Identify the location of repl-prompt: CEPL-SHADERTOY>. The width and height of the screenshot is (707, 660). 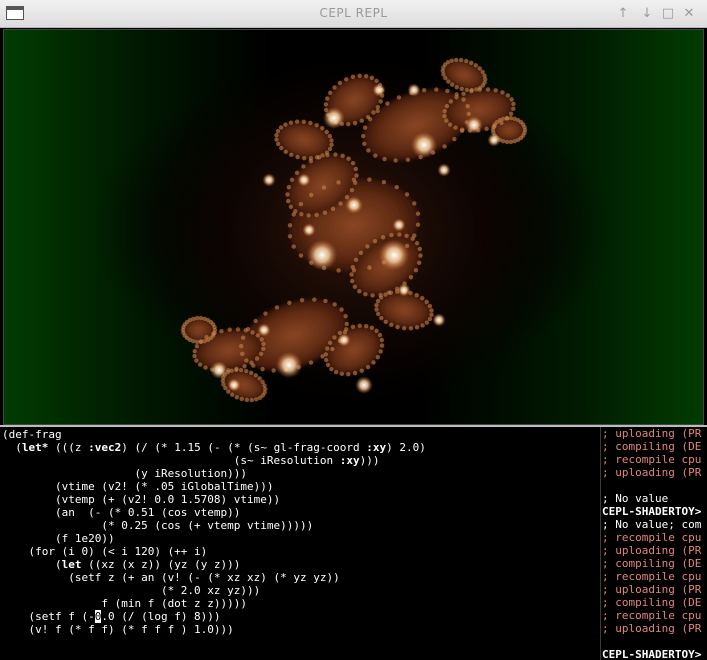
(652, 654).